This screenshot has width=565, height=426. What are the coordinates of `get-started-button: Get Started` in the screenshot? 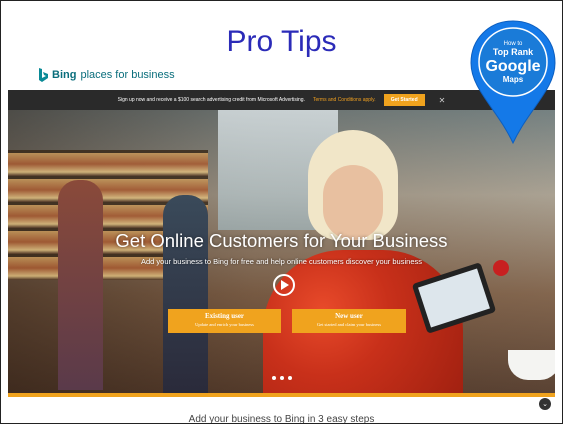 It's located at (404, 100).